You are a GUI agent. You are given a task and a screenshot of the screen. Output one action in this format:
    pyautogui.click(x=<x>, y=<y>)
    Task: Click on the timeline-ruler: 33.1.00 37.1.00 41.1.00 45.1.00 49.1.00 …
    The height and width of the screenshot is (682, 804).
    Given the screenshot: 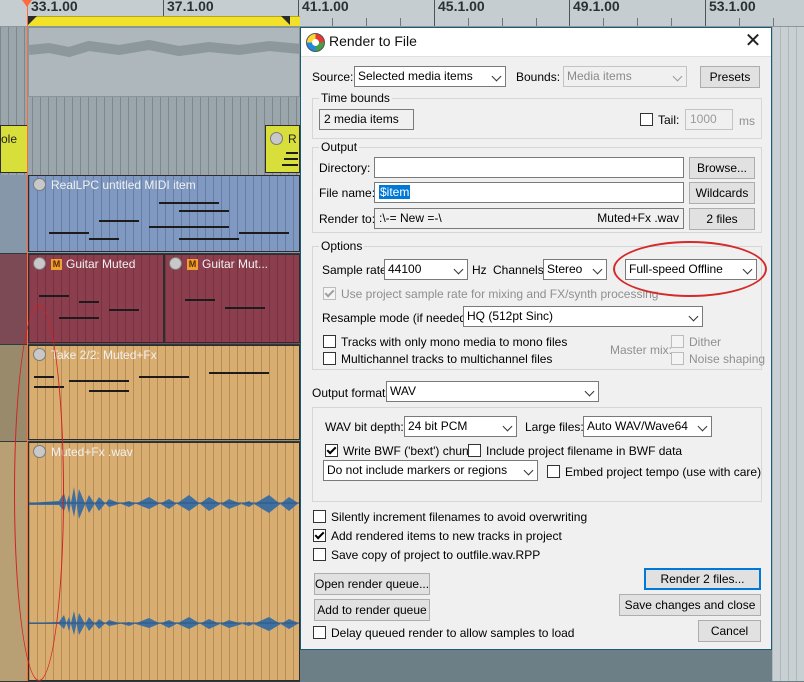 What is the action you would take?
    pyautogui.click(x=402, y=13)
    